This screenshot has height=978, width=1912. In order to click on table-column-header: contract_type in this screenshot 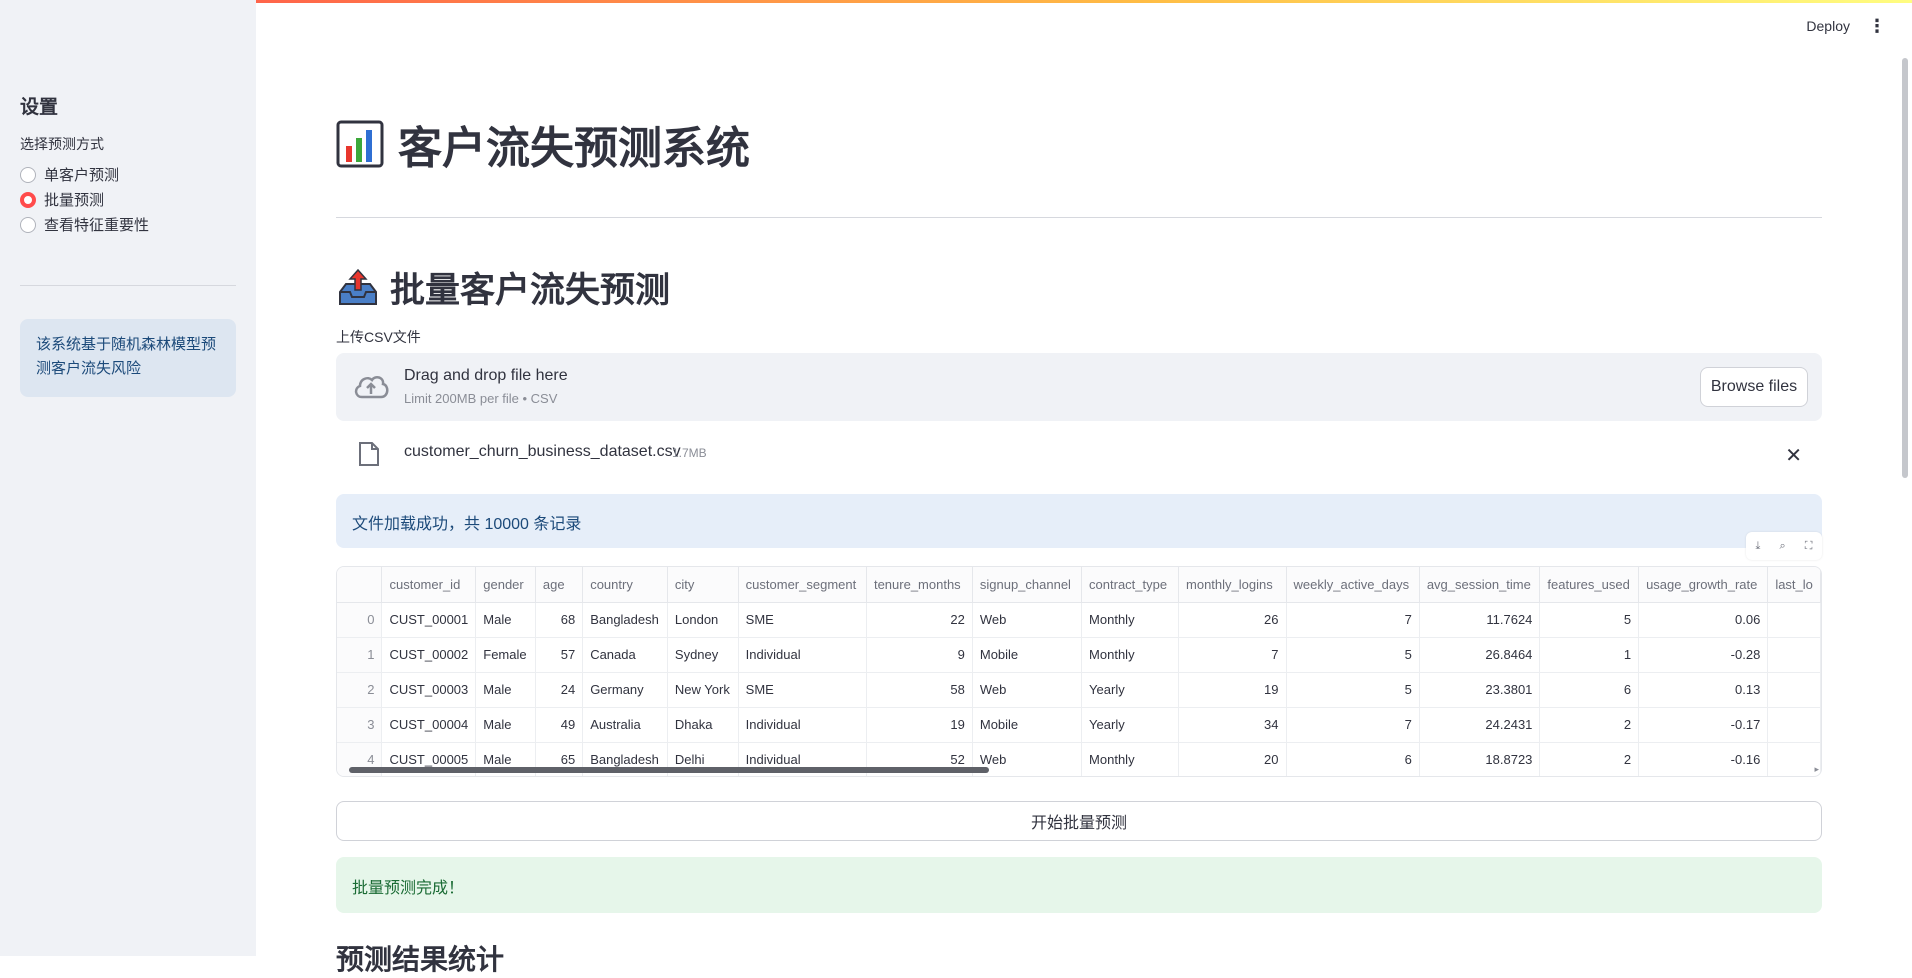, I will do `click(1130, 585)`.